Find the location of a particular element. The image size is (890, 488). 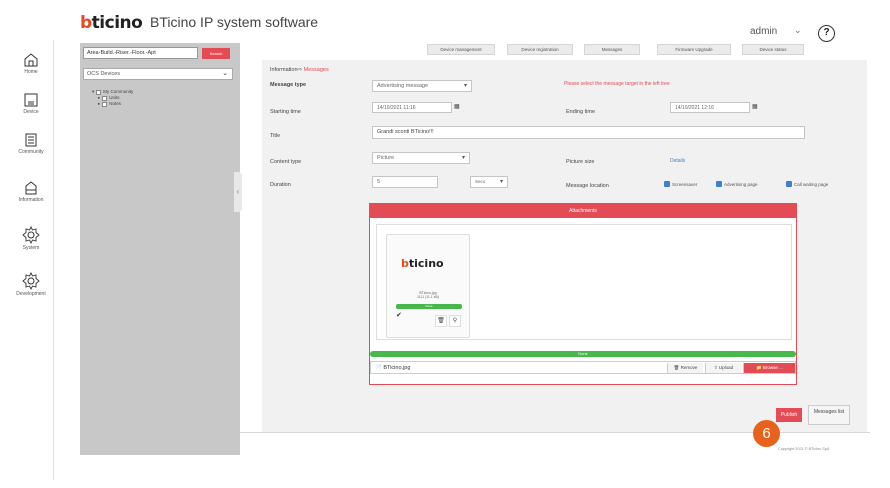

home-icon is located at coordinates (31, 60).